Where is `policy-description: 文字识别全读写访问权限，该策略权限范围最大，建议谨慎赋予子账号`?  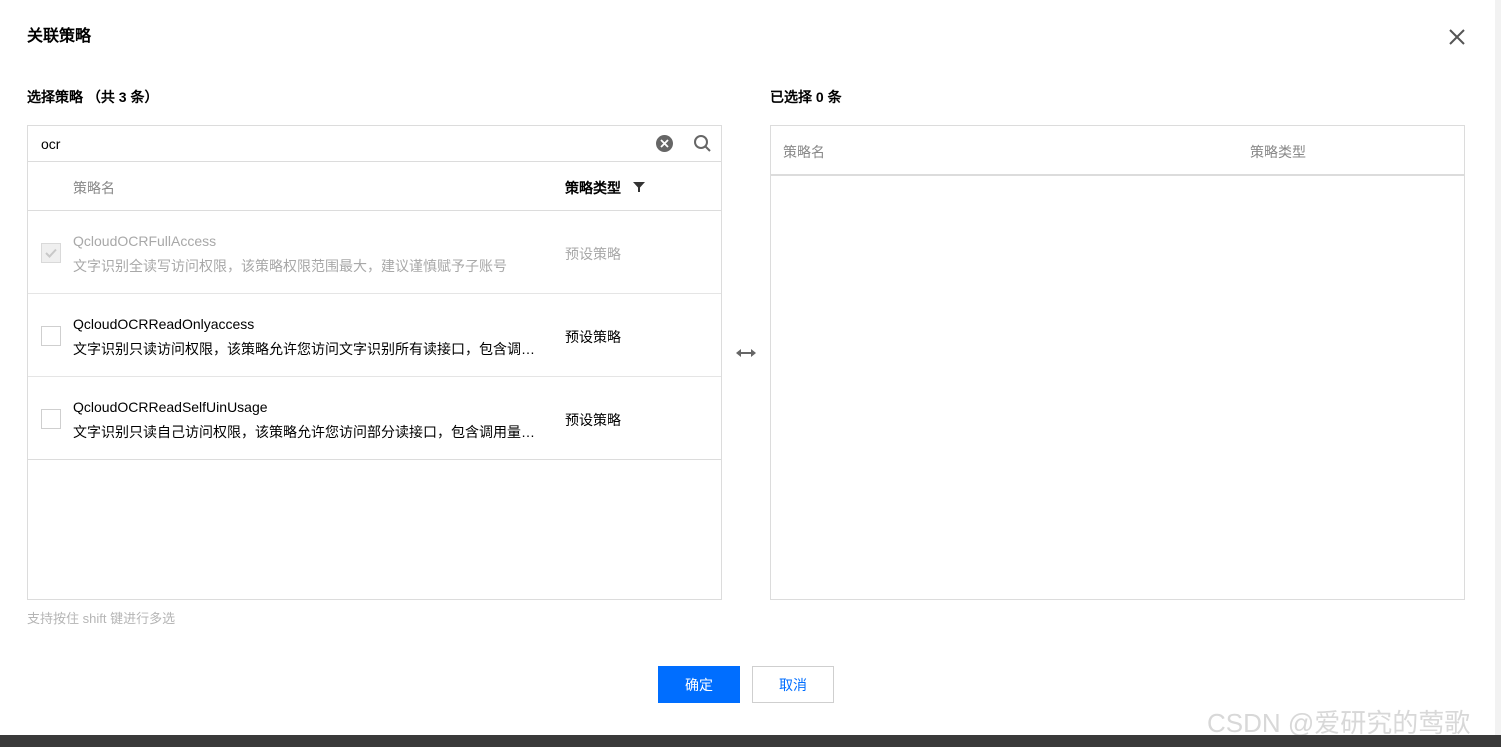 policy-description: 文字识别全读写访问权限，该策略权限范围最大，建议谨慎赋予子账号 is located at coordinates (290, 266).